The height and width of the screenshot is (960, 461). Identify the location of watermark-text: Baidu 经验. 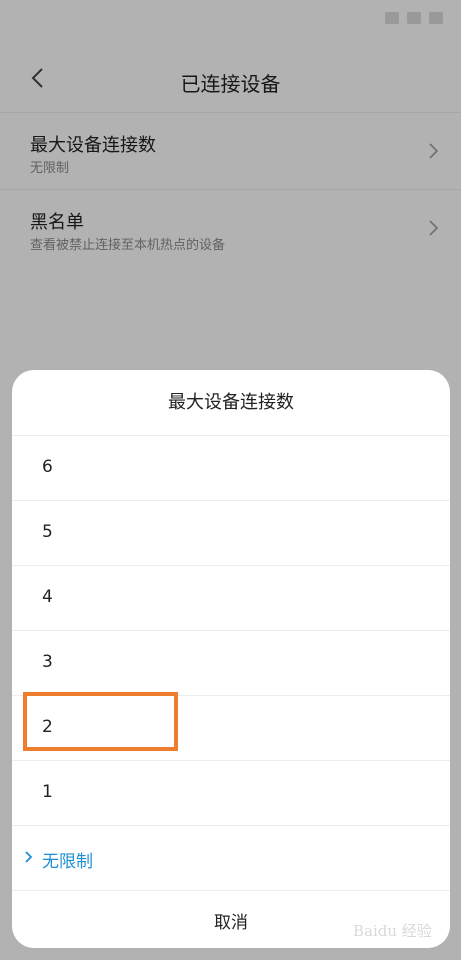
(392, 931).